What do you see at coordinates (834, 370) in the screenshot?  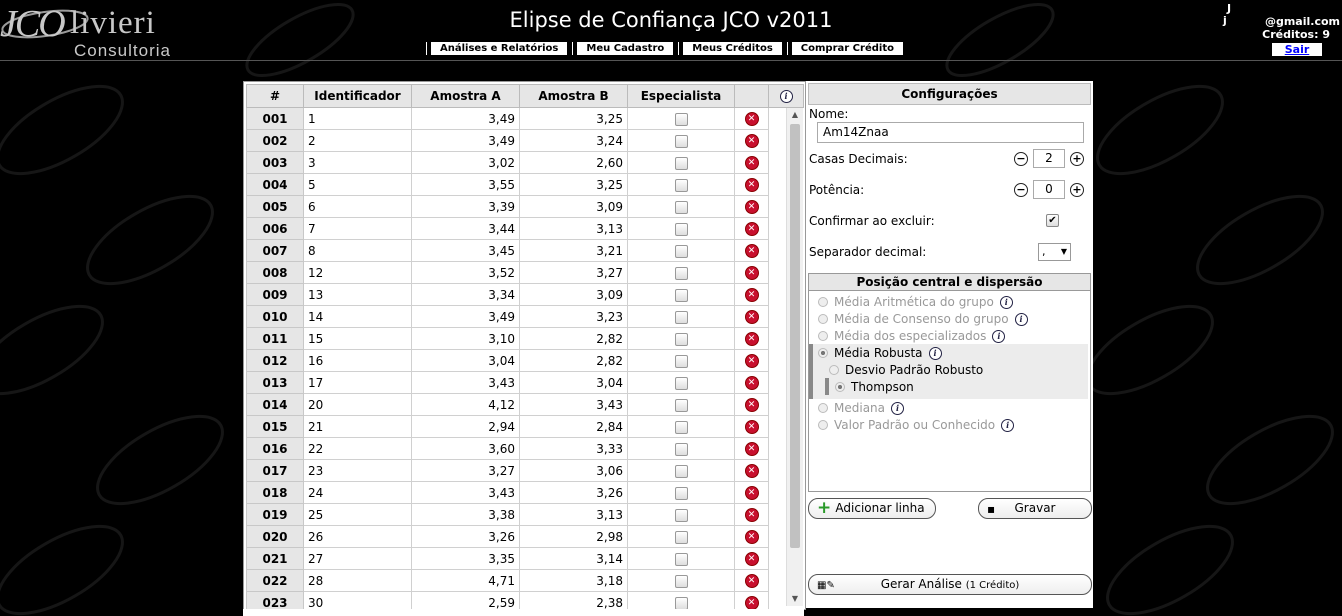 I see `radio-desvio-robusto` at bounding box center [834, 370].